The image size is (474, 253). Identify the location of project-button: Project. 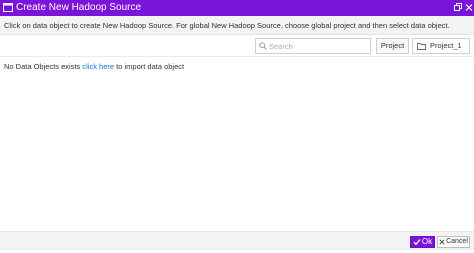
(392, 46).